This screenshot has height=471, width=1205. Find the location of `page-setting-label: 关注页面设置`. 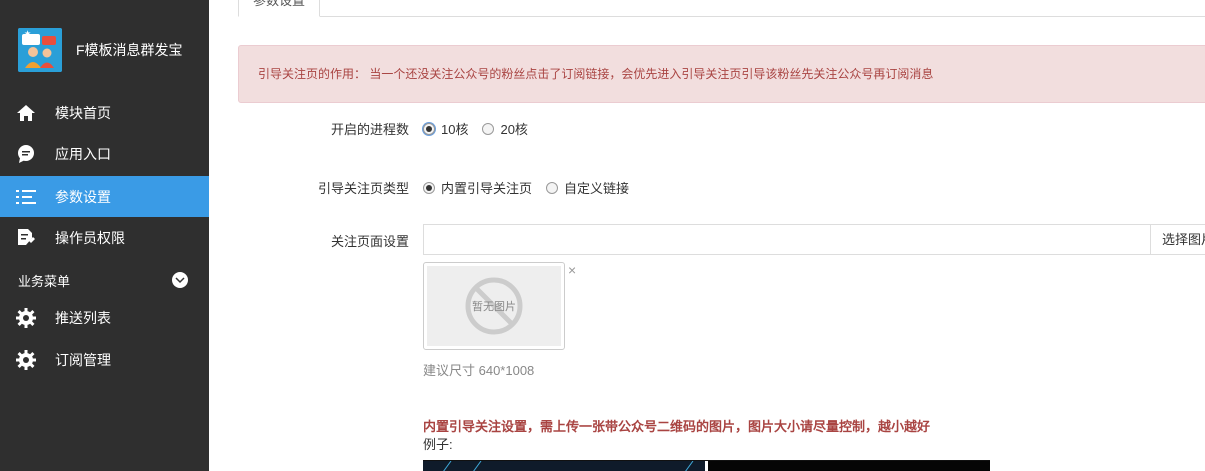

page-setting-label: 关注页面设置 is located at coordinates (369, 241).